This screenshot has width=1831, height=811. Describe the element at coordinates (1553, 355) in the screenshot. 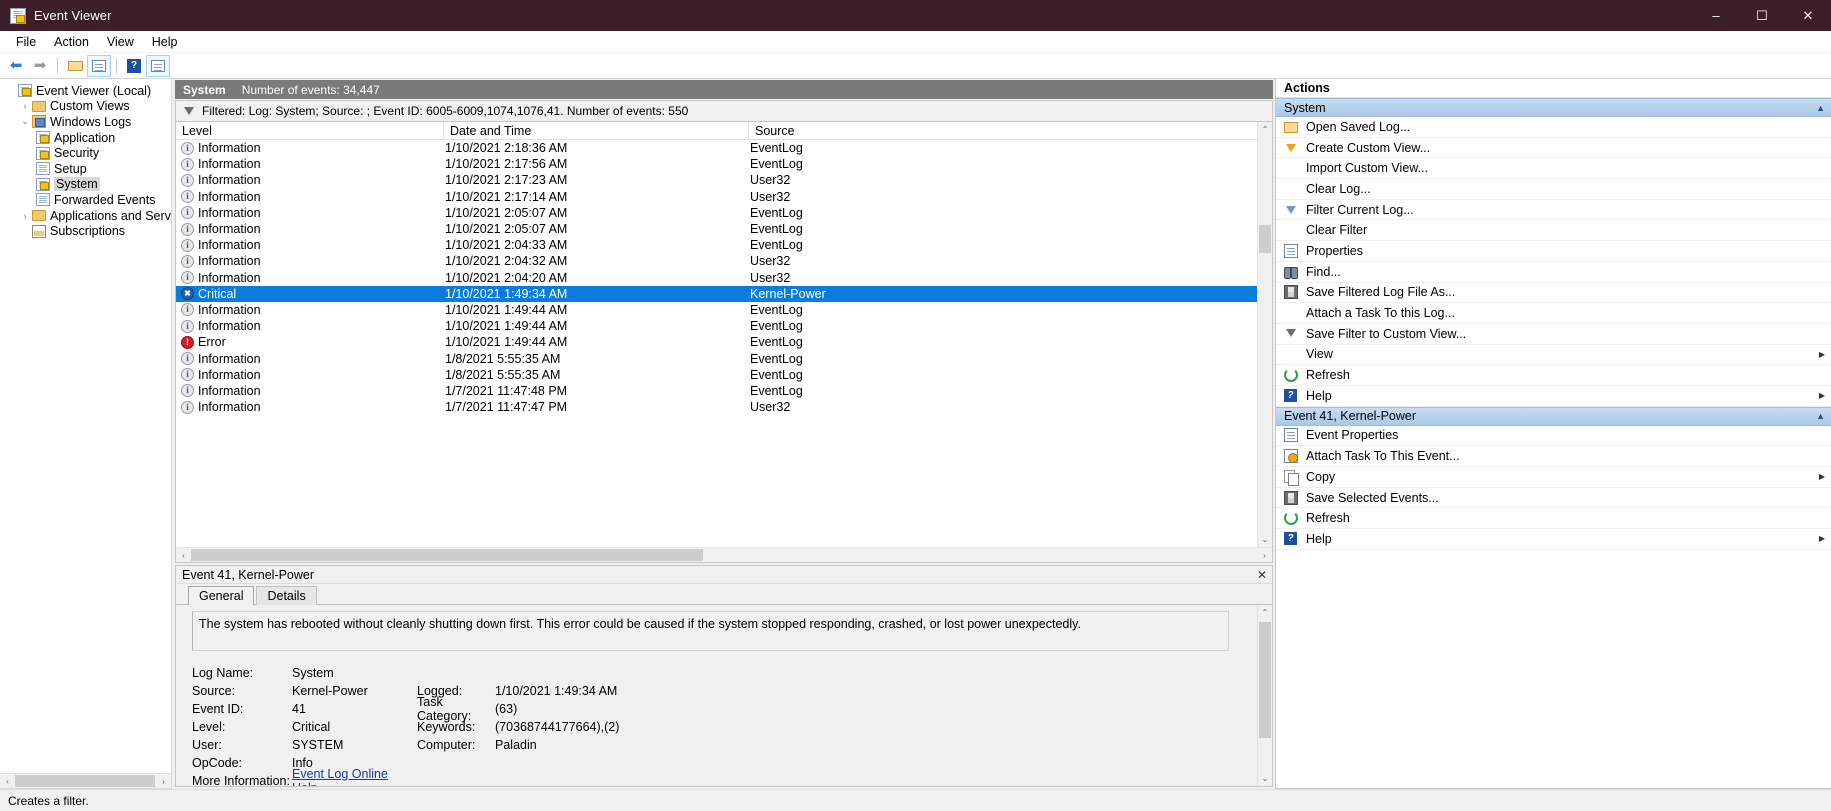

I see `action-view: View ▶` at that location.